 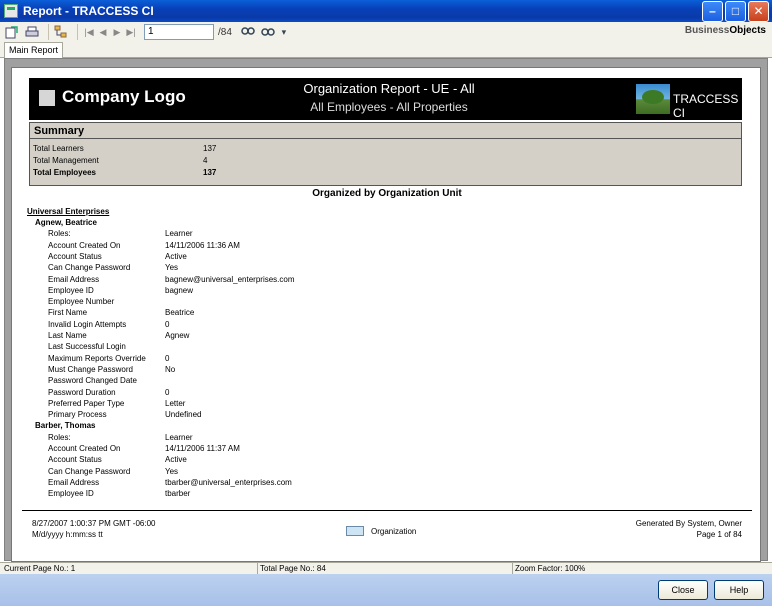 I want to click on print-icon, so click(x=32, y=32).